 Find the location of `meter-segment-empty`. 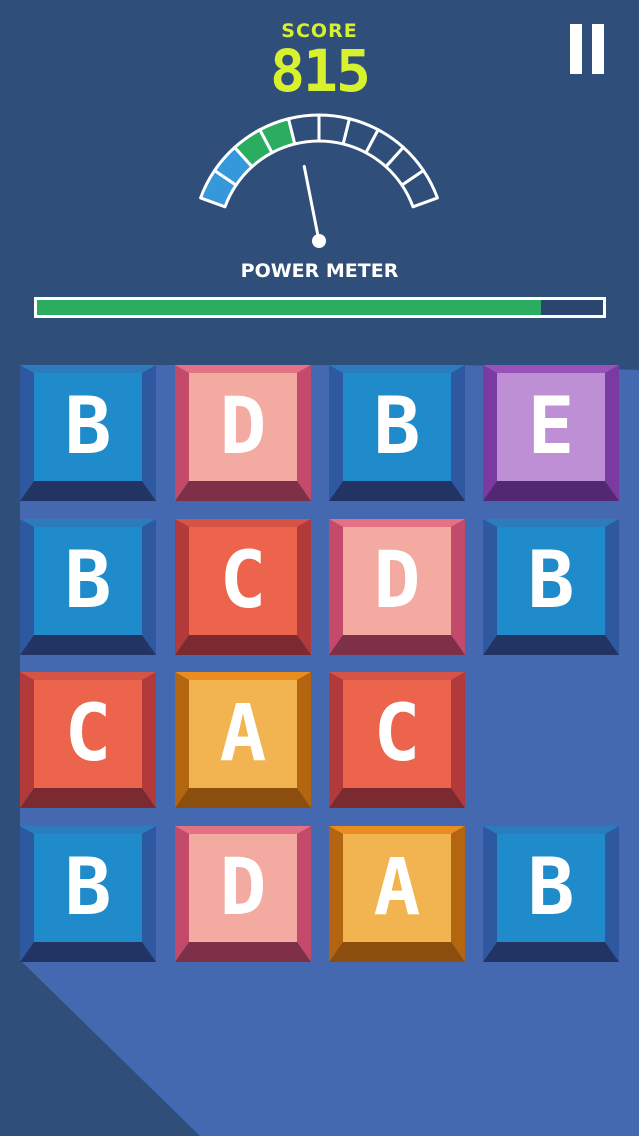

meter-segment-empty is located at coordinates (304, 129).